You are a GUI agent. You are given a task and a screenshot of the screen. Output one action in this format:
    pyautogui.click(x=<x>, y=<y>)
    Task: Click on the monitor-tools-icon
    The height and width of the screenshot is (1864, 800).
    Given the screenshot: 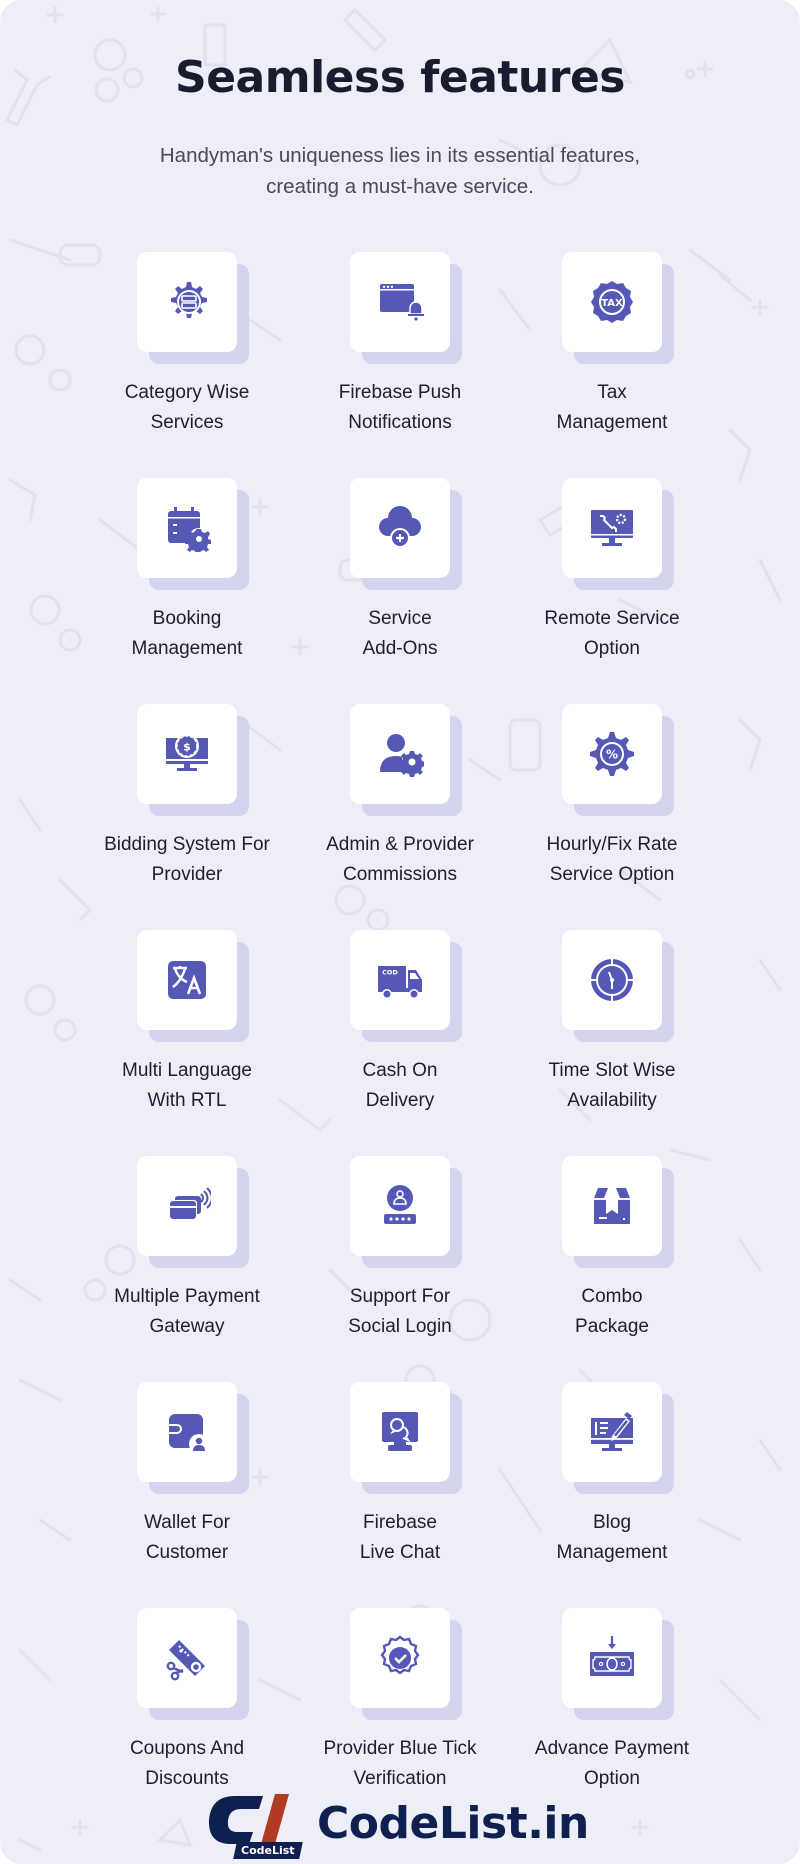 What is the action you would take?
    pyautogui.click(x=612, y=528)
    